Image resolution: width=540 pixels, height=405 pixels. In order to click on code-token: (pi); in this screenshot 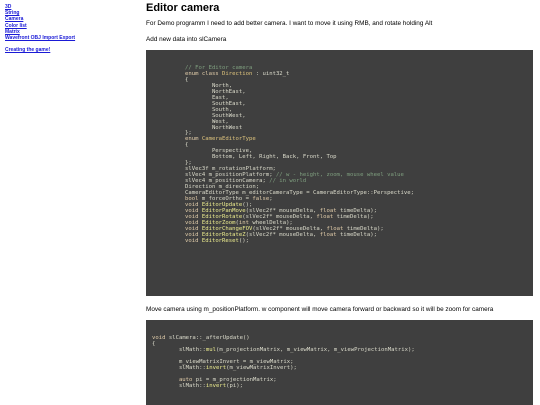, I will do `click(234, 385)`.